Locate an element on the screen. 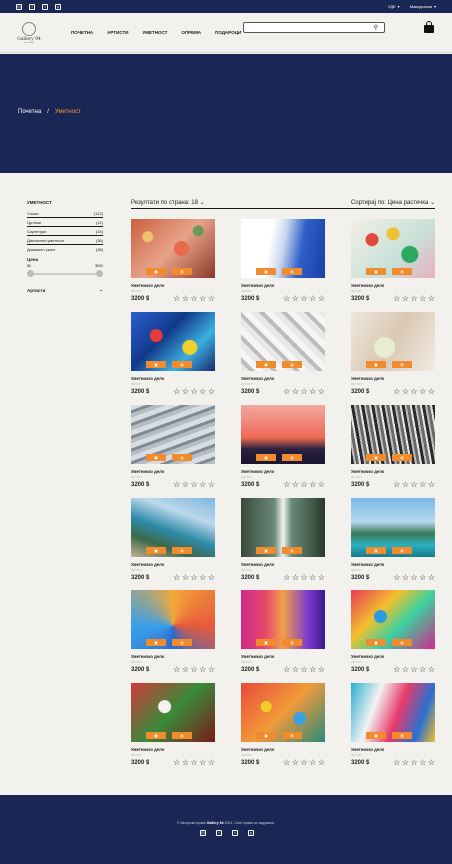 The image size is (452, 864). price-slider-min-handle is located at coordinates (30, 273).